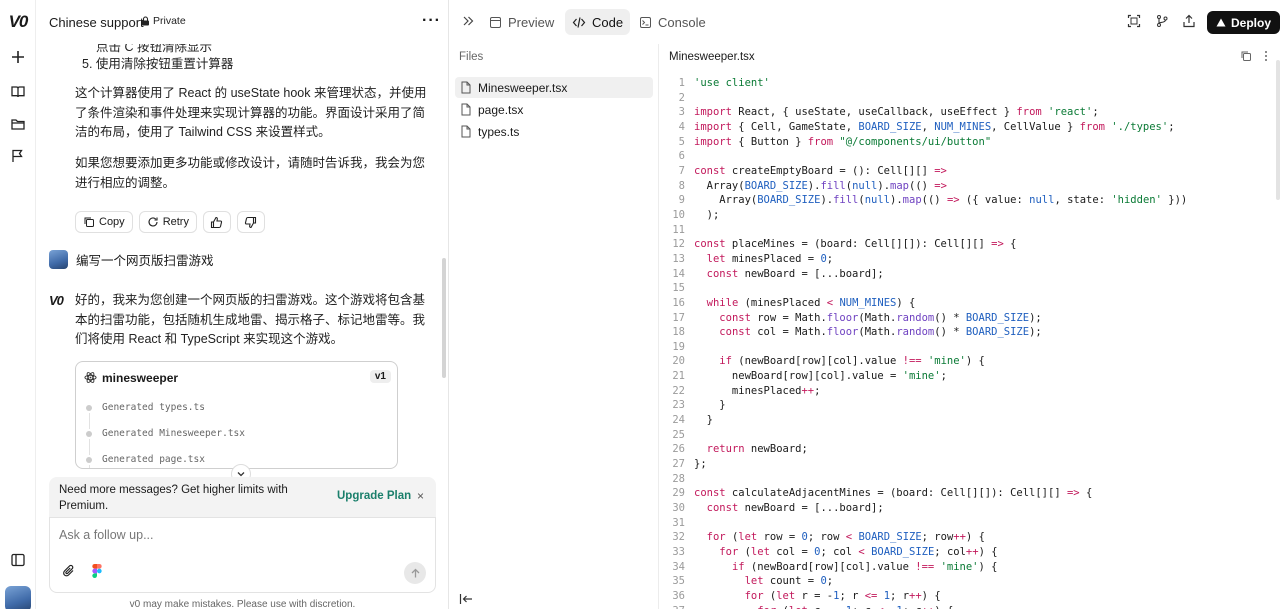  Describe the element at coordinates (678, 595) in the screenshot. I see `line-number: 36` at that location.